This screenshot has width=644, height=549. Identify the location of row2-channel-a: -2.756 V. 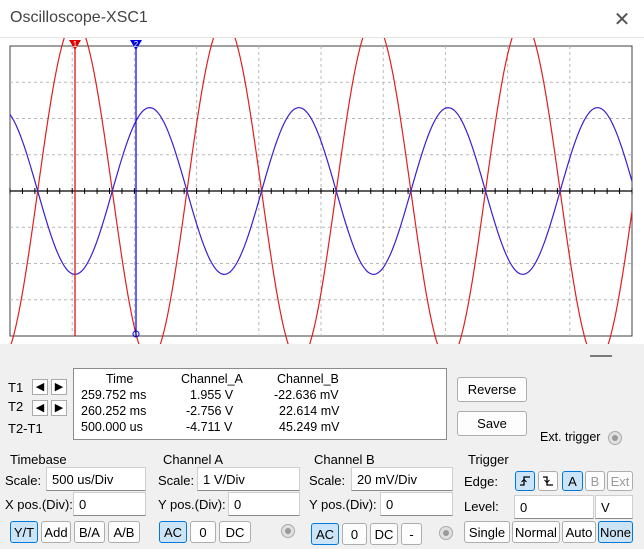
(210, 411).